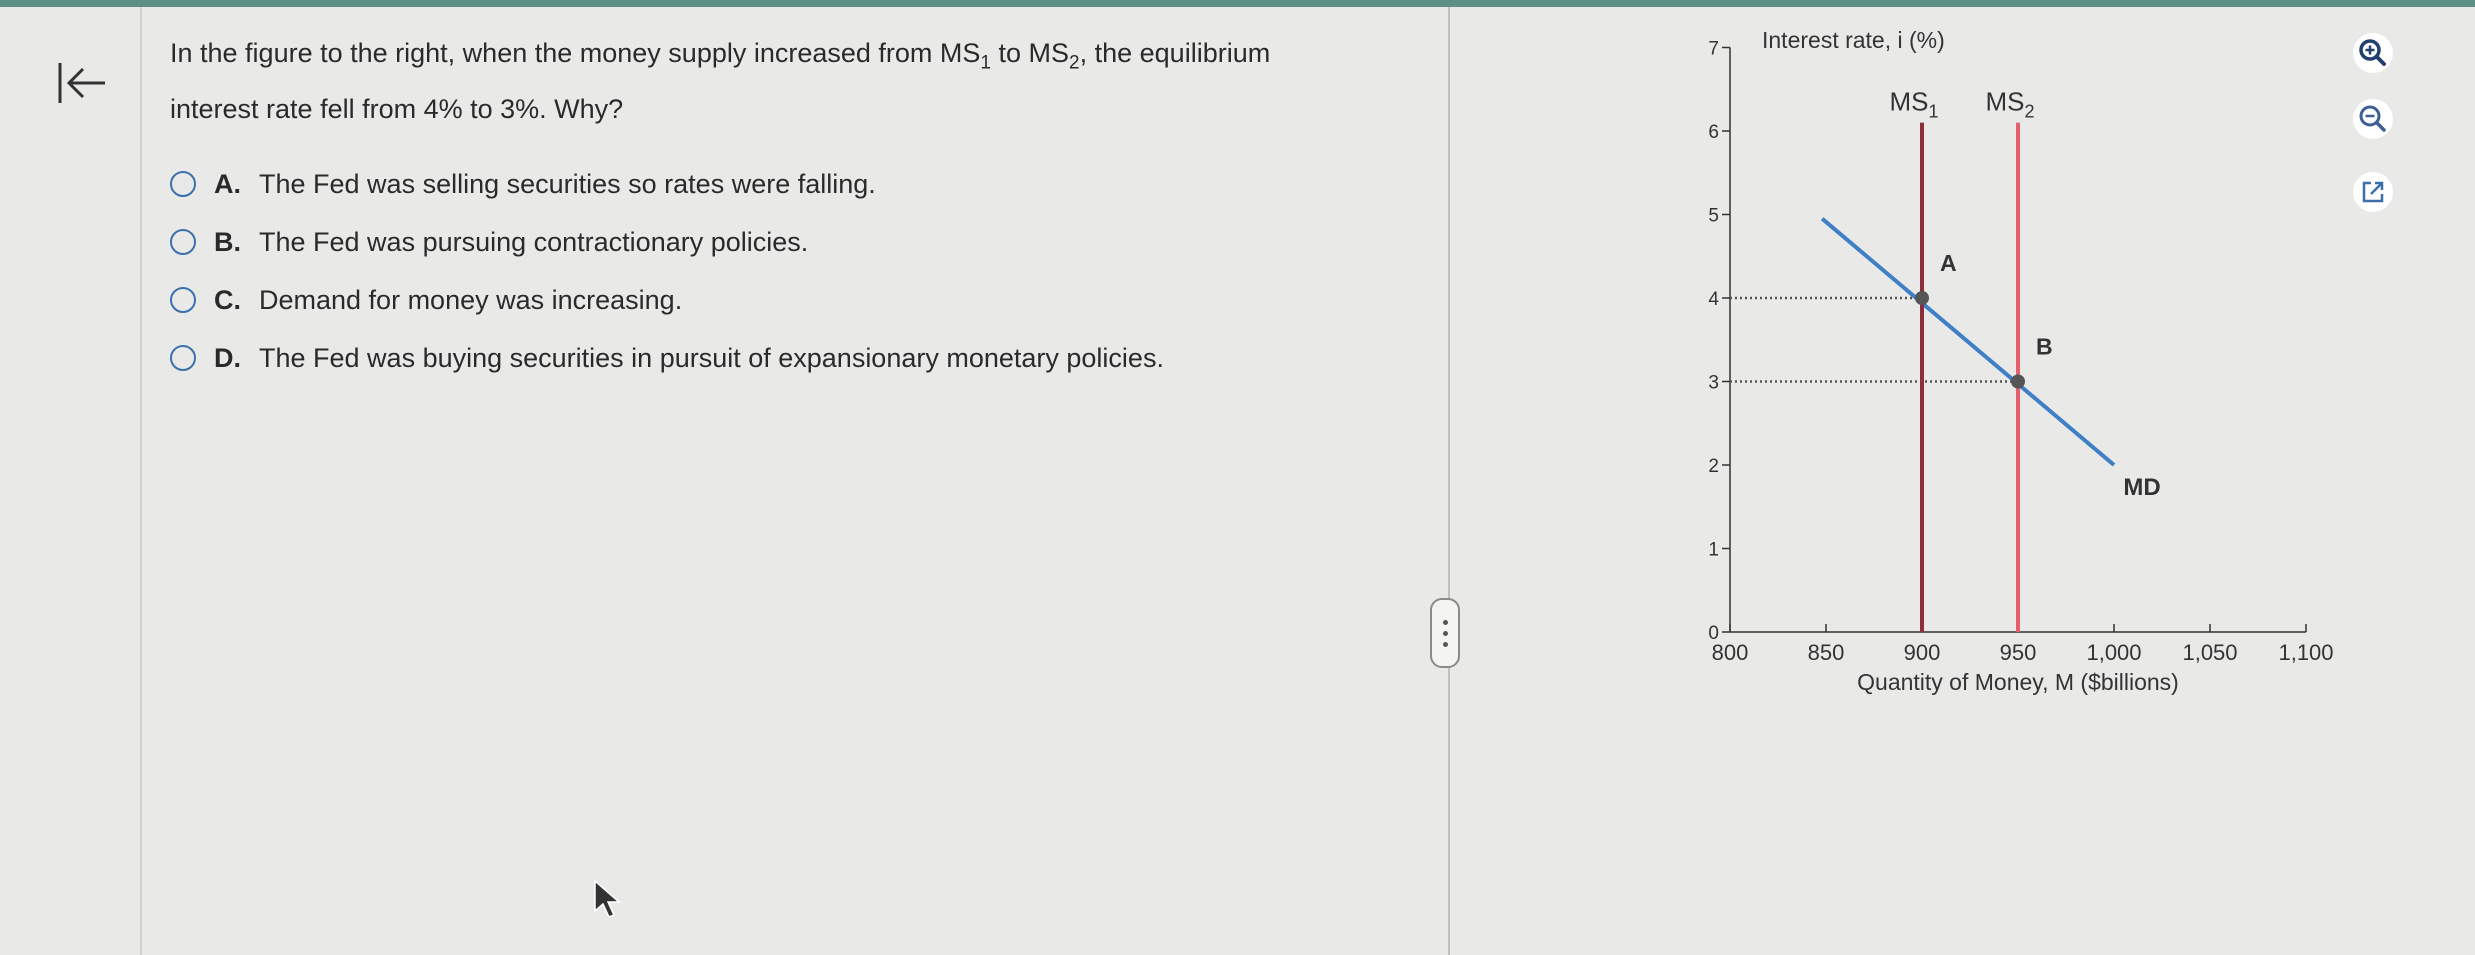 The width and height of the screenshot is (2475, 955). I want to click on y-axis-label: Interest rate, i (%), so click(1853, 40).